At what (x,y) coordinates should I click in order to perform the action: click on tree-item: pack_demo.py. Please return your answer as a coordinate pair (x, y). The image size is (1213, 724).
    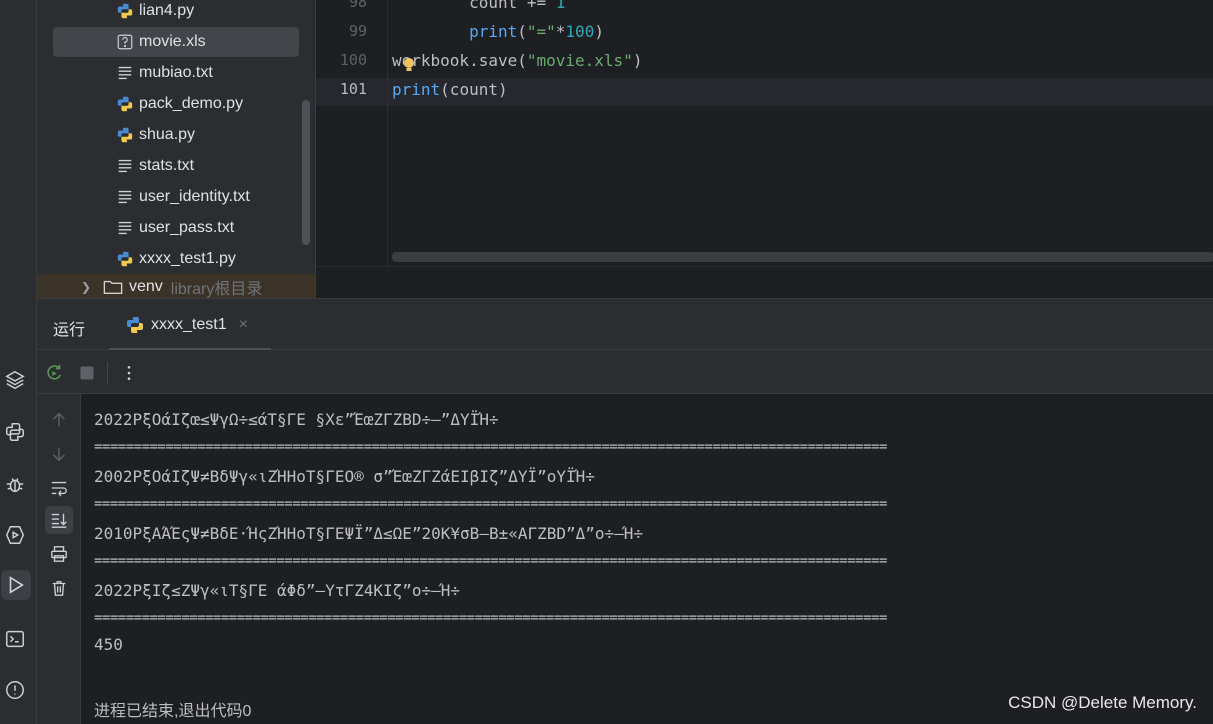
    Looking at the image, I should click on (176, 104).